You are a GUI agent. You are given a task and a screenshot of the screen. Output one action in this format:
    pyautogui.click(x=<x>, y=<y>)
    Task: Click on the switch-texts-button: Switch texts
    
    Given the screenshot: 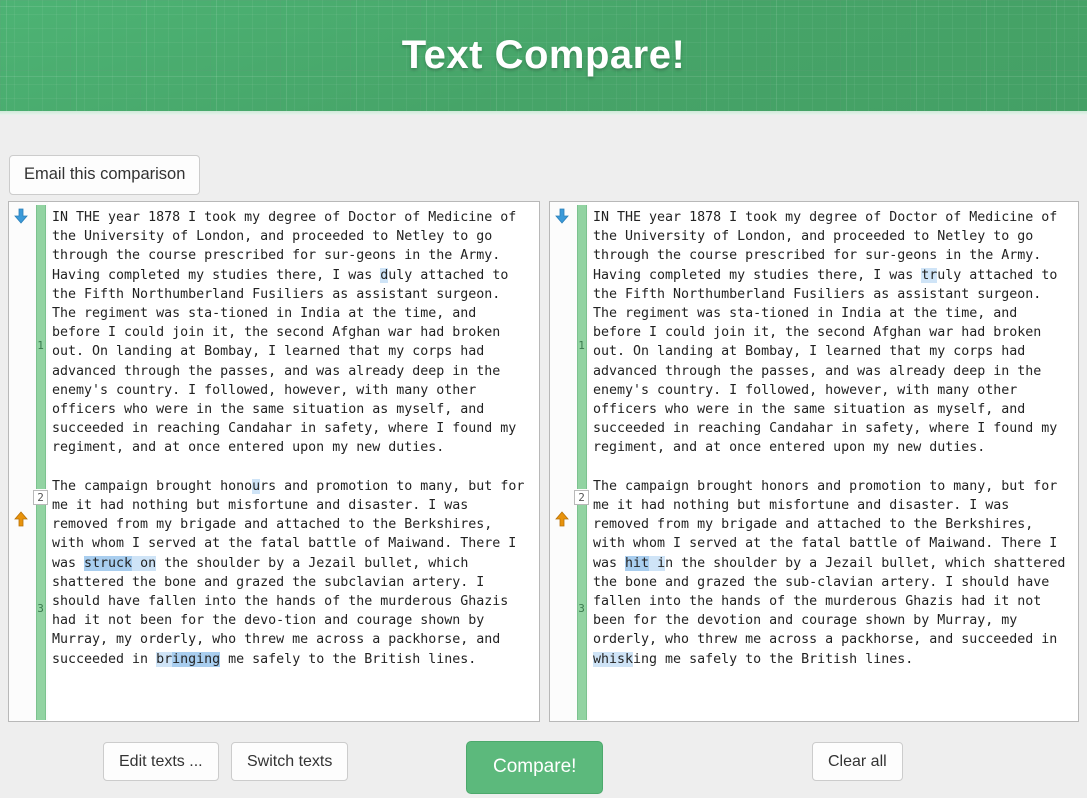 What is the action you would take?
    pyautogui.click(x=290, y=762)
    